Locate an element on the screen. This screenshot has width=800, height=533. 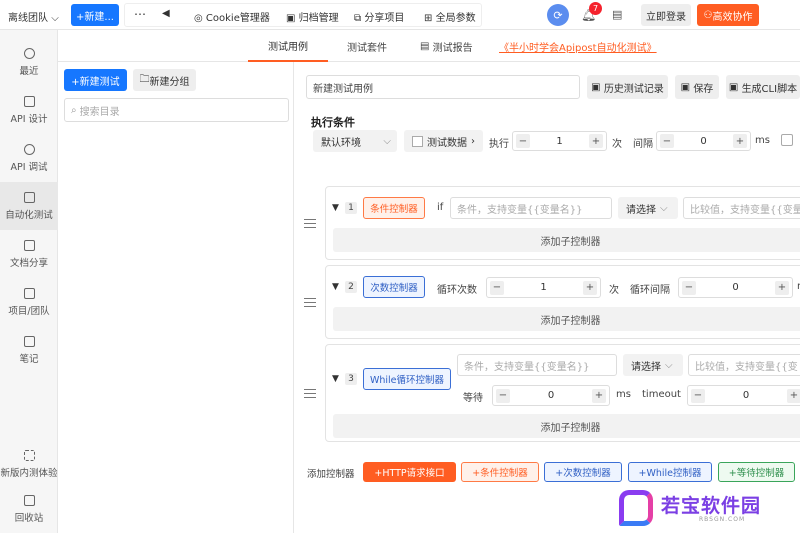
search-icon: ⌕ is located at coordinates (74, 110).